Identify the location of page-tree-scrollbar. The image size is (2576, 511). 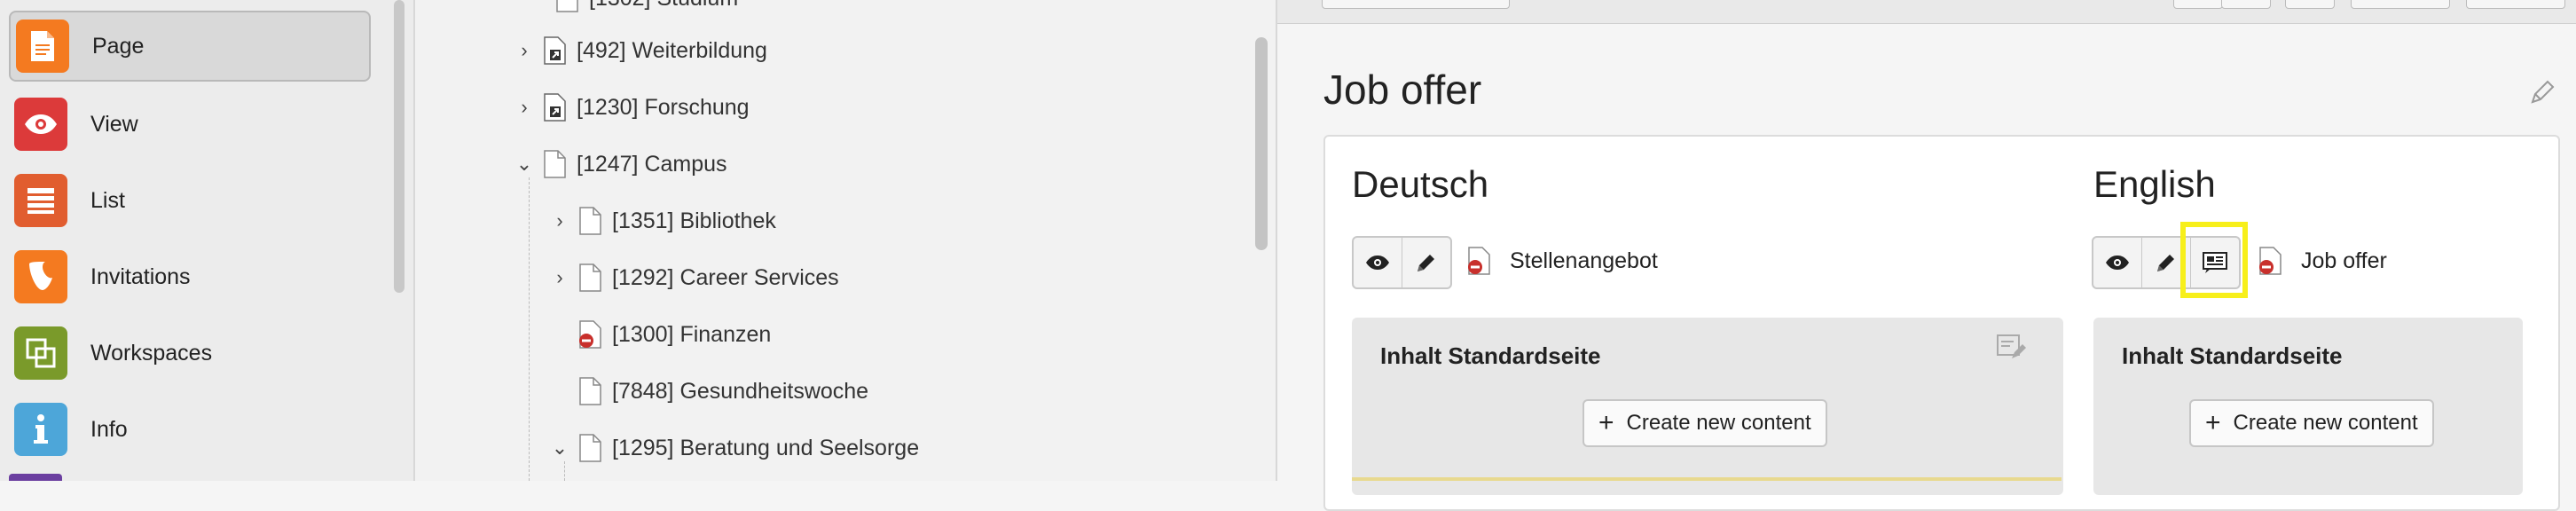
(1261, 143).